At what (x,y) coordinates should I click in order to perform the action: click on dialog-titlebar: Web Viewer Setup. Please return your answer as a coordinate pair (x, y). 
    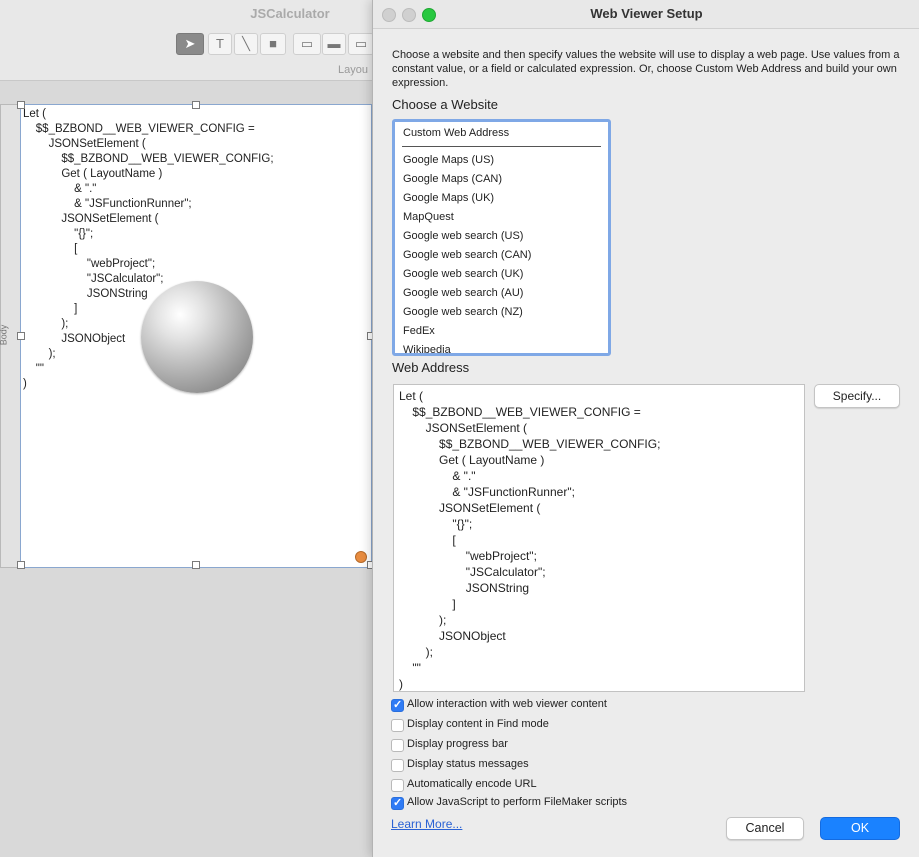
    Looking at the image, I should click on (646, 14).